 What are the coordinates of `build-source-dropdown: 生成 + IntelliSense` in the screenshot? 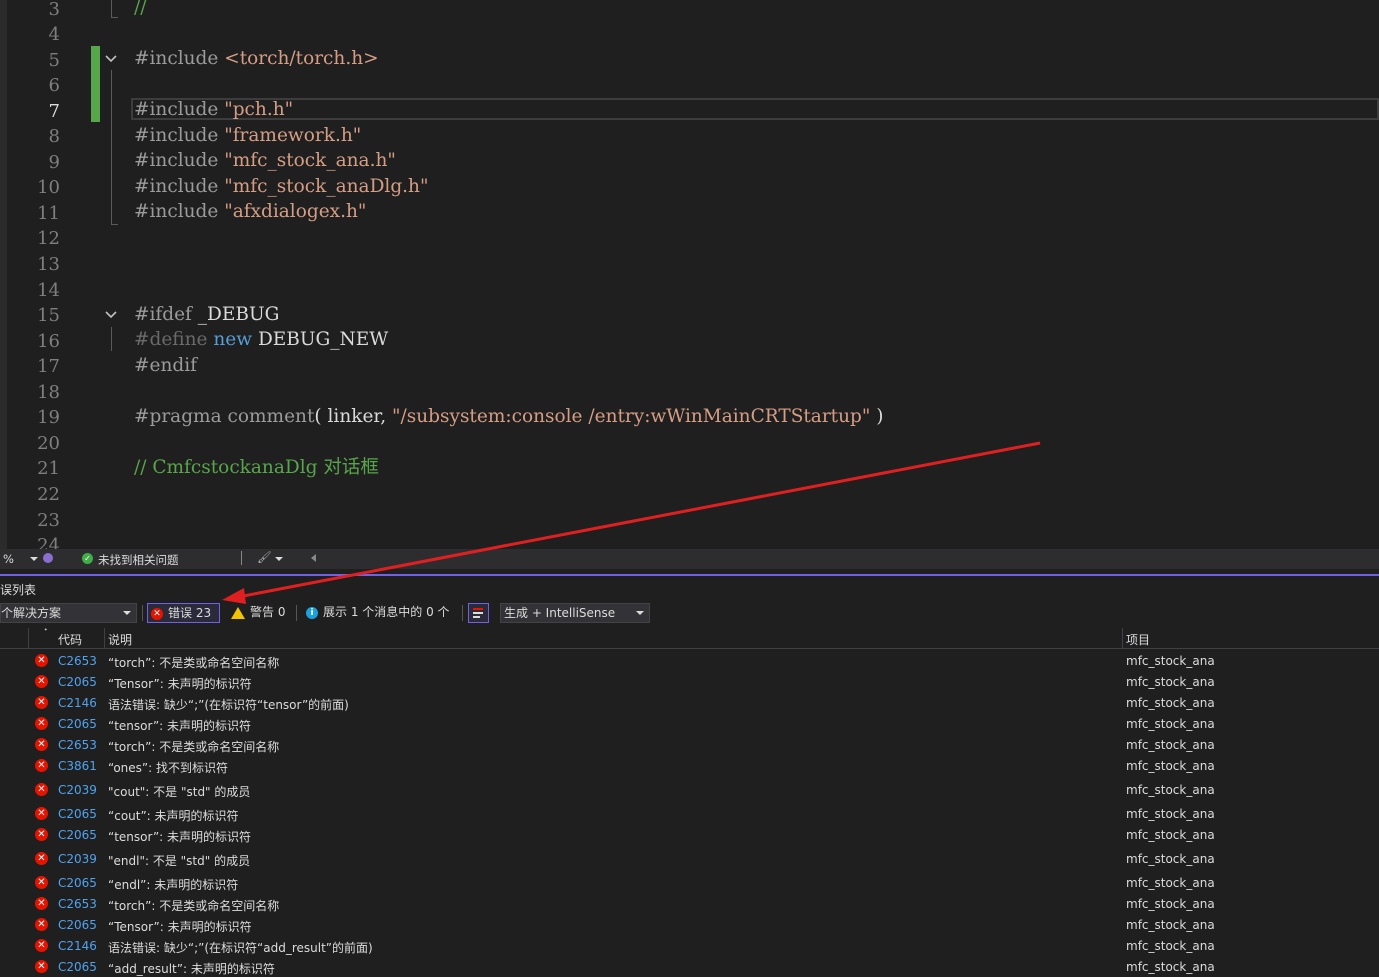 It's located at (575, 613).